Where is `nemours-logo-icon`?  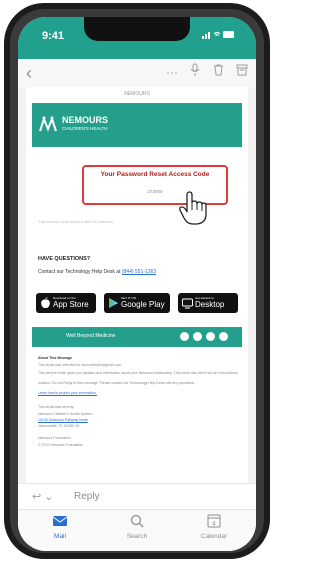 nemours-logo-icon is located at coordinates (48, 124).